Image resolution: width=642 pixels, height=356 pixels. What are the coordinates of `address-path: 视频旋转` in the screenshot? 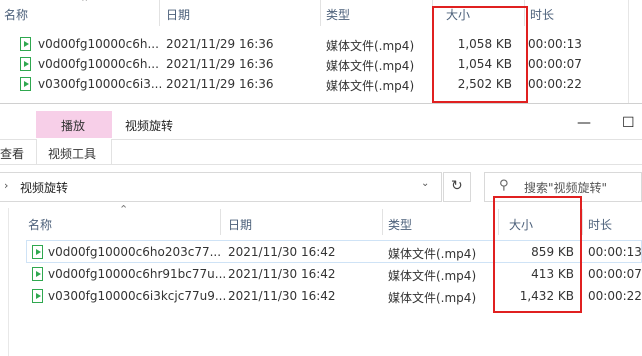 It's located at (44, 188).